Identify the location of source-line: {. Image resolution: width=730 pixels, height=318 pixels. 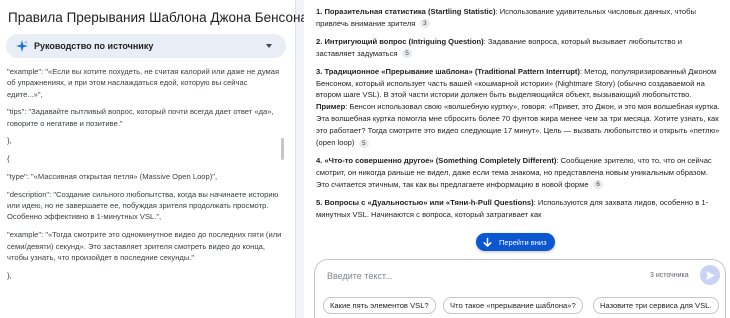
(8, 159).